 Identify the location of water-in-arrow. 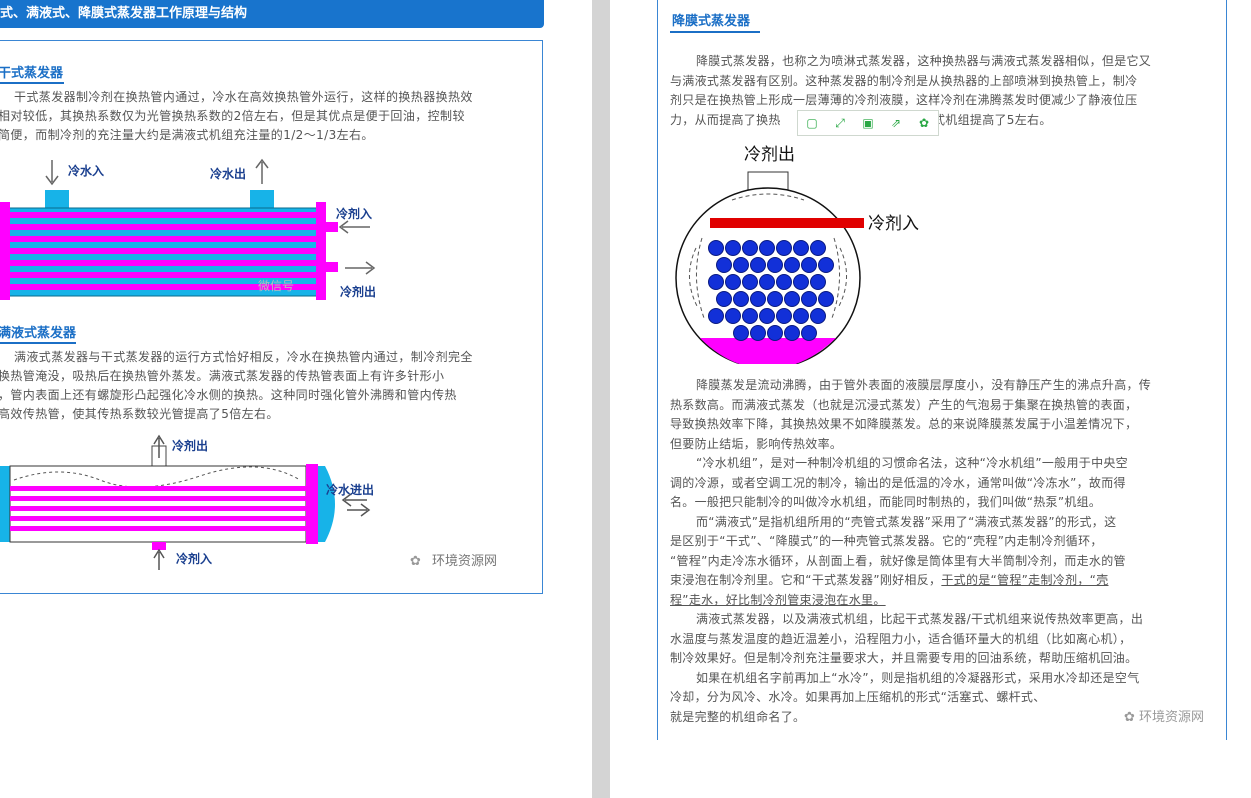
(52, 173).